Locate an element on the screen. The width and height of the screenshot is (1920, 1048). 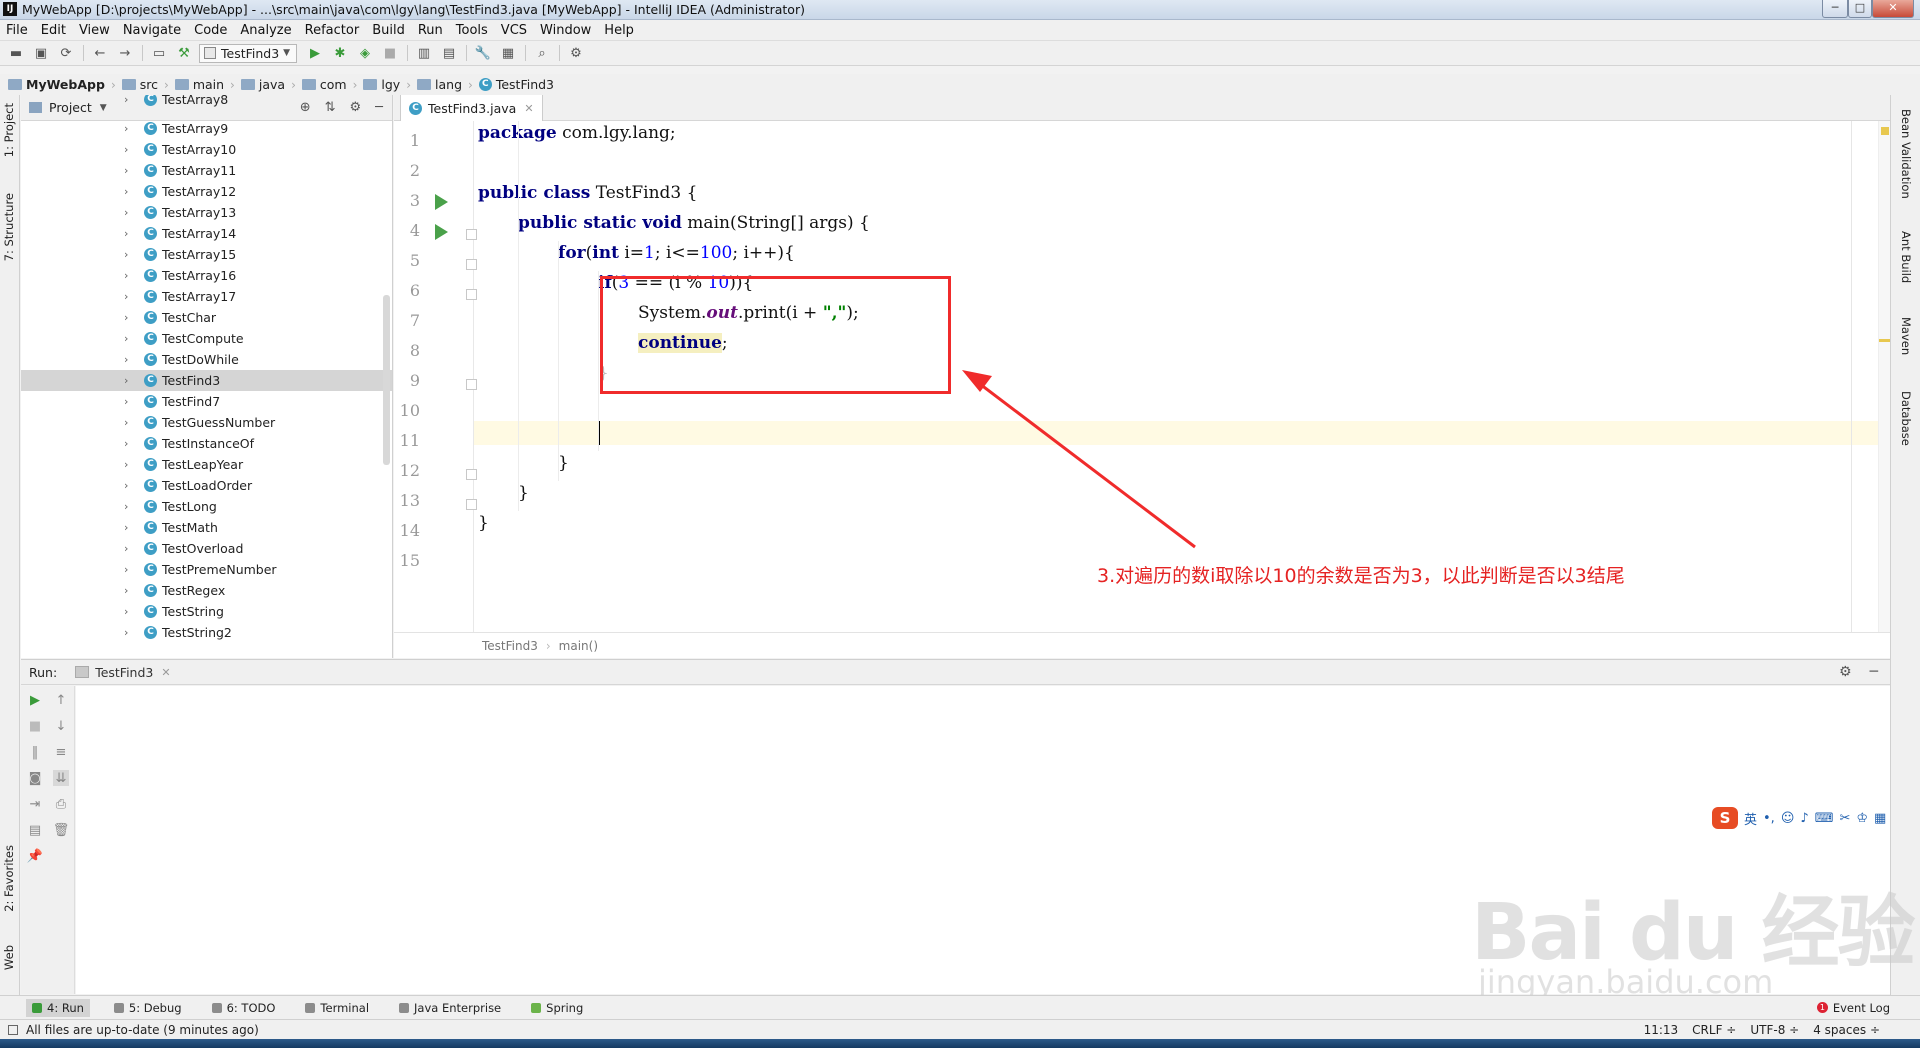
menu-build: Build is located at coordinates (388, 30).